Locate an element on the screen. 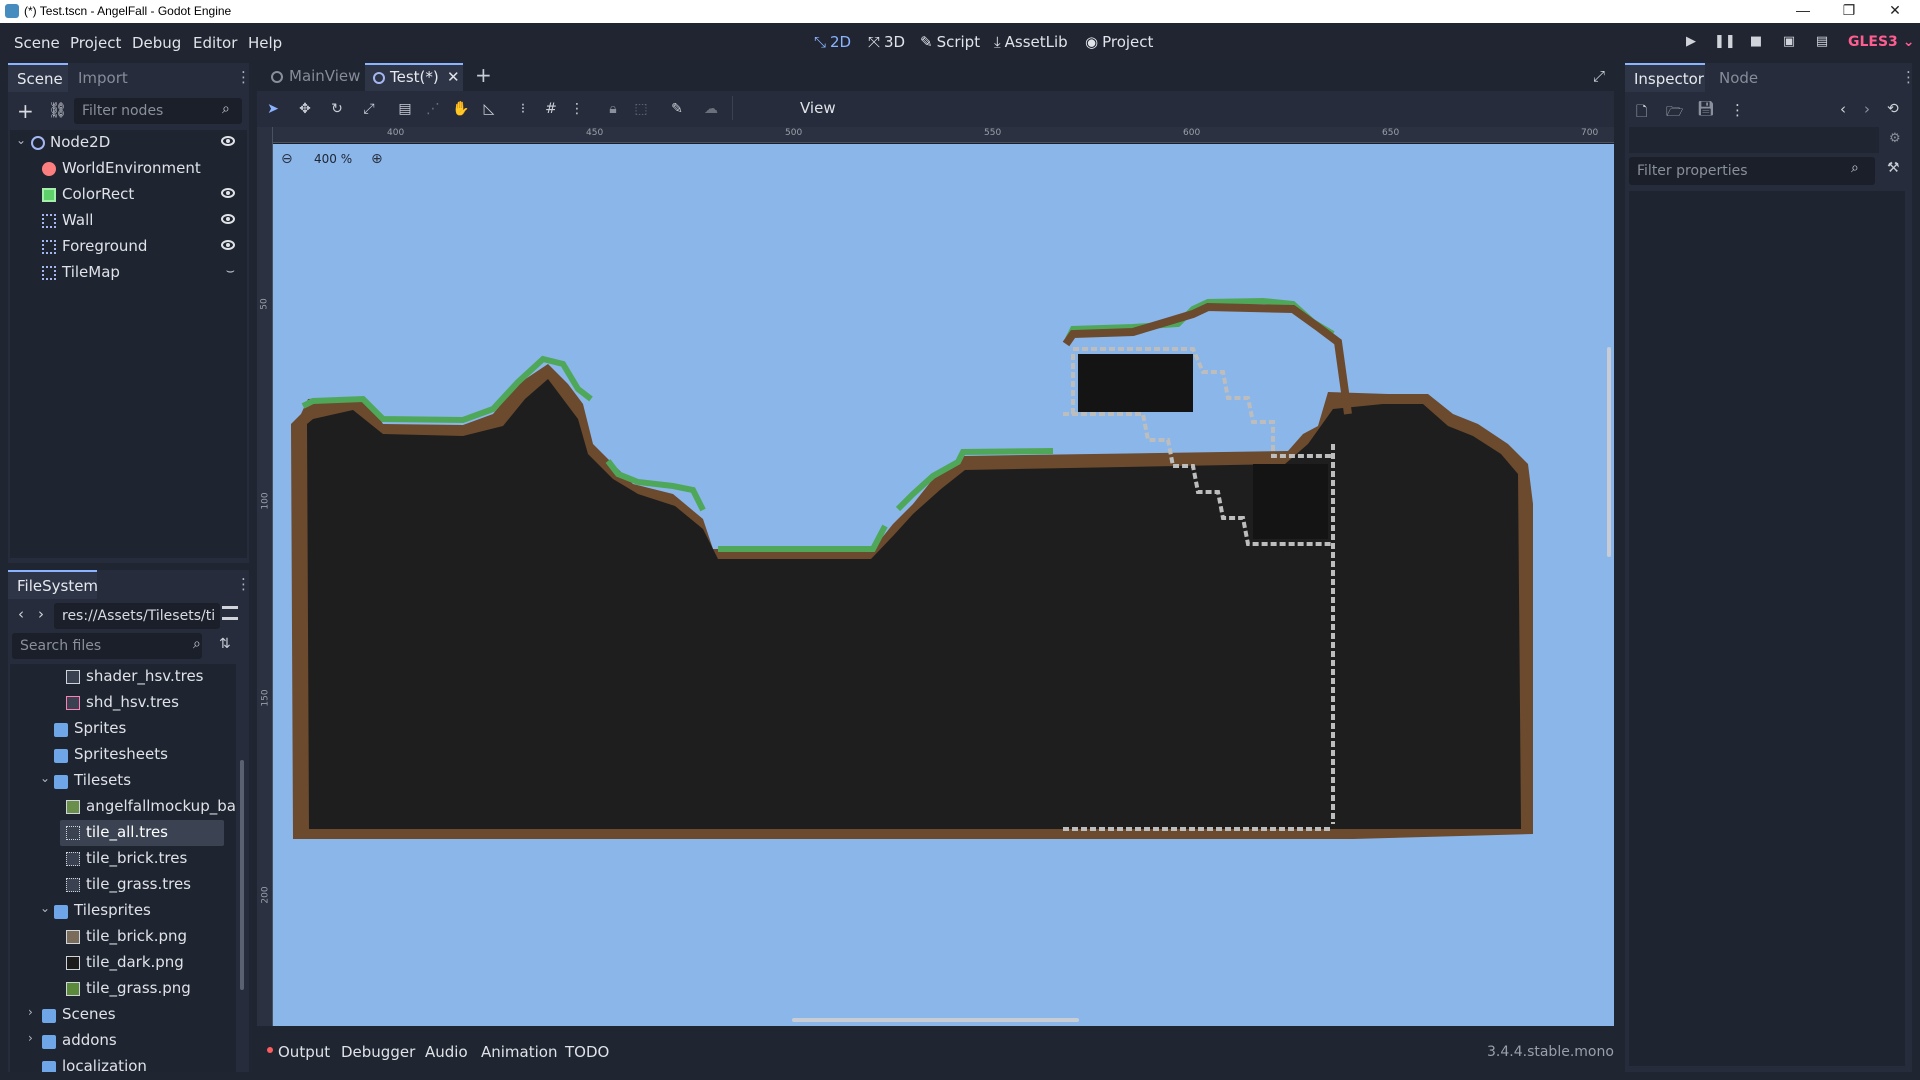 Image resolution: width=1920 pixels, height=1080 pixels. tree-node-wall: Wall is located at coordinates (128, 221).